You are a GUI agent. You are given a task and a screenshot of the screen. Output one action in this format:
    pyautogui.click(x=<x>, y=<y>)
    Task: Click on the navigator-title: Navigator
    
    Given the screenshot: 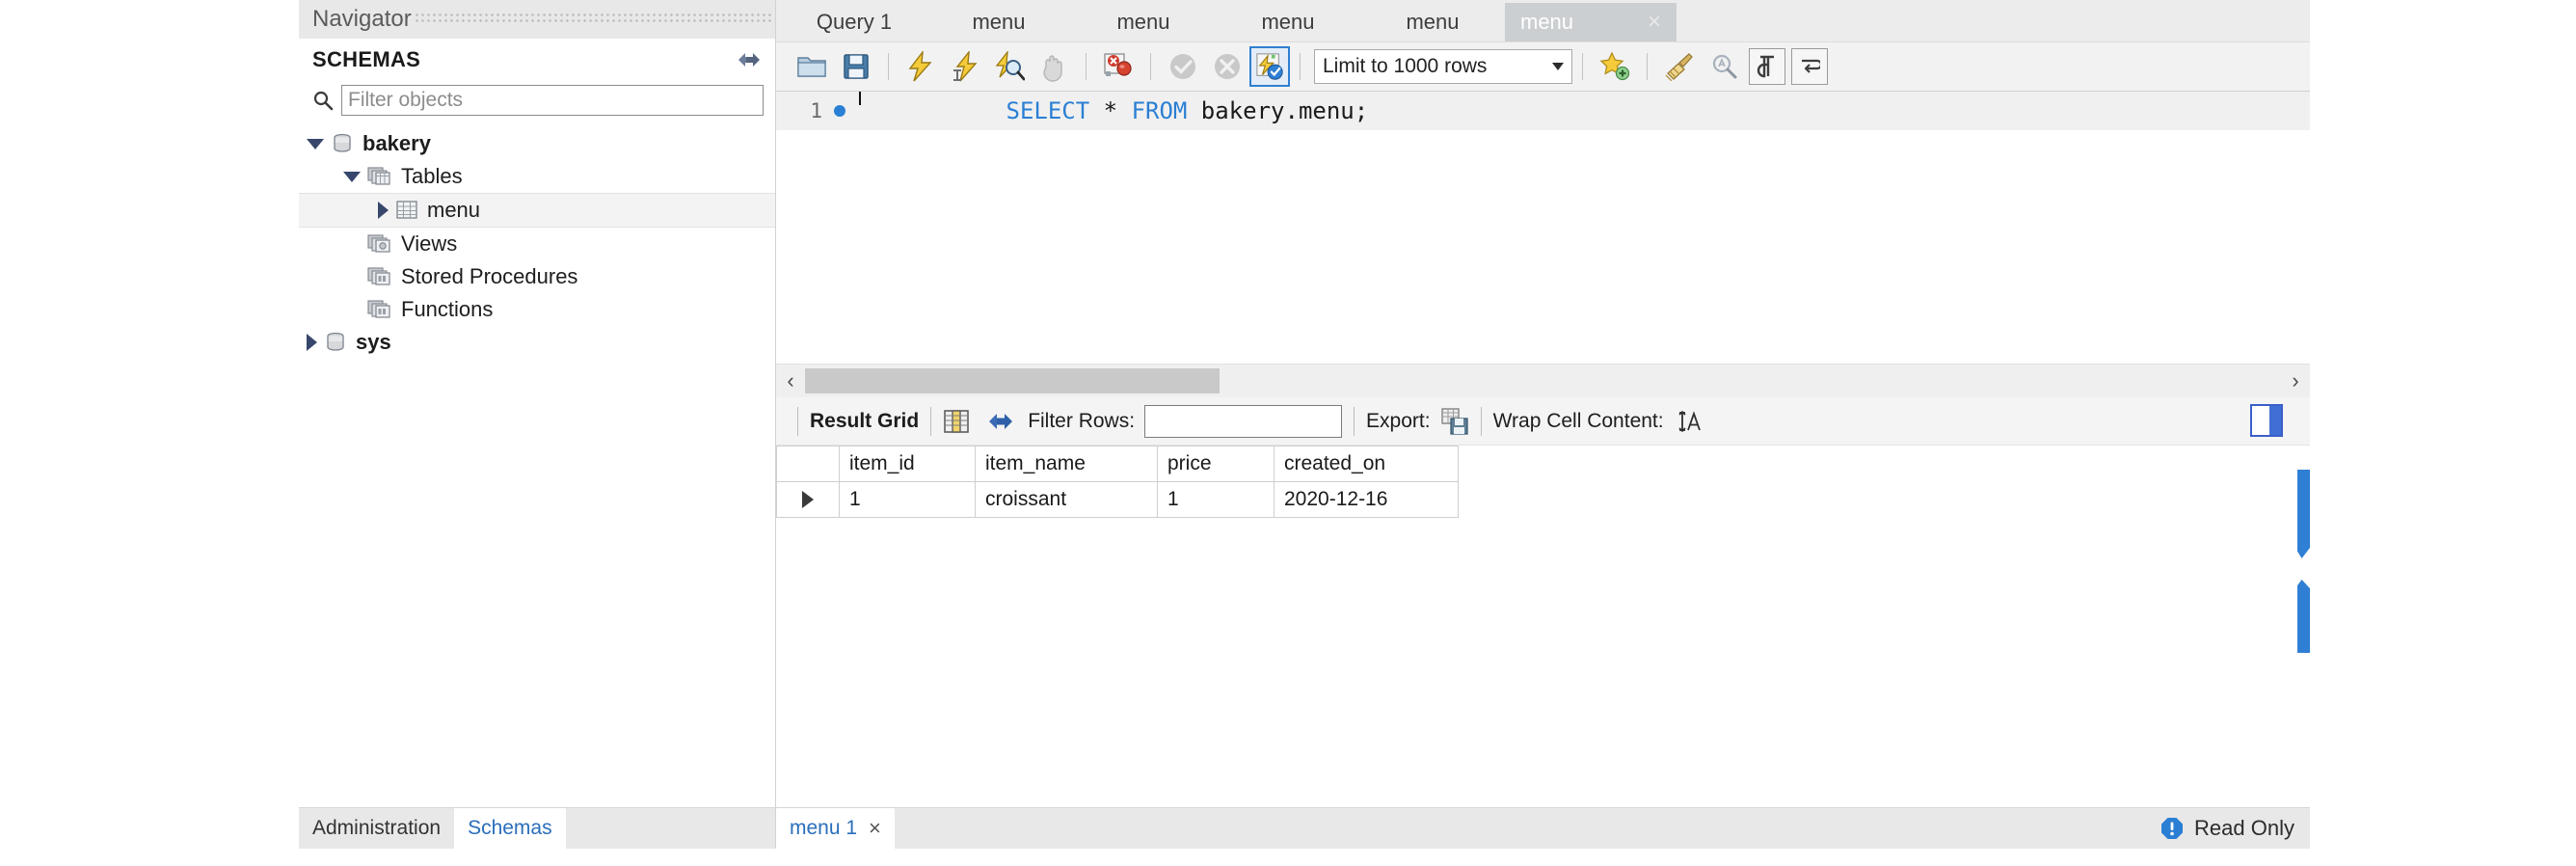 What is the action you would take?
    pyautogui.click(x=362, y=19)
    